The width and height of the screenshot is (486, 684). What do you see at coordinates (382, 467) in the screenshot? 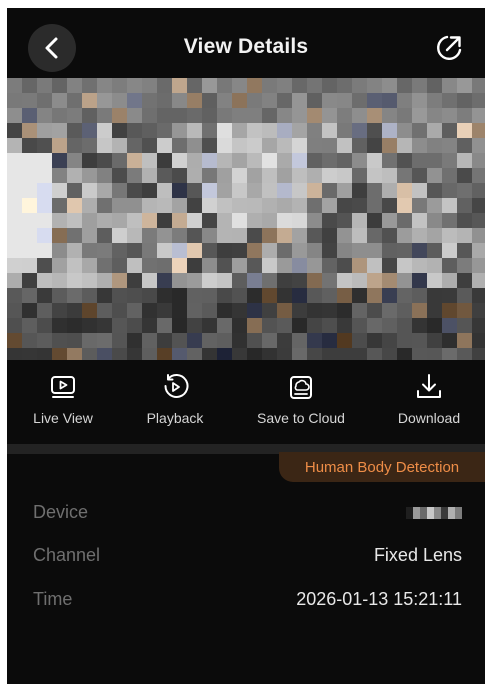
I see `event-type-badge: Human Body Detection` at bounding box center [382, 467].